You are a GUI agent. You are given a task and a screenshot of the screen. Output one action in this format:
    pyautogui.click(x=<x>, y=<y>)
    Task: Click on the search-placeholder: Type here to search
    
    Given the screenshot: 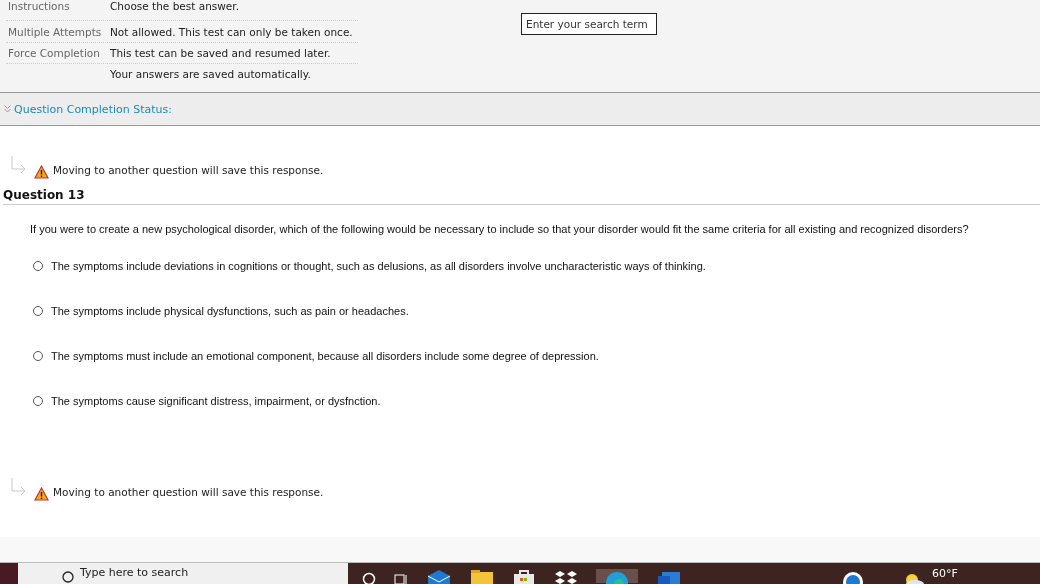 What is the action you would take?
    pyautogui.click(x=134, y=572)
    